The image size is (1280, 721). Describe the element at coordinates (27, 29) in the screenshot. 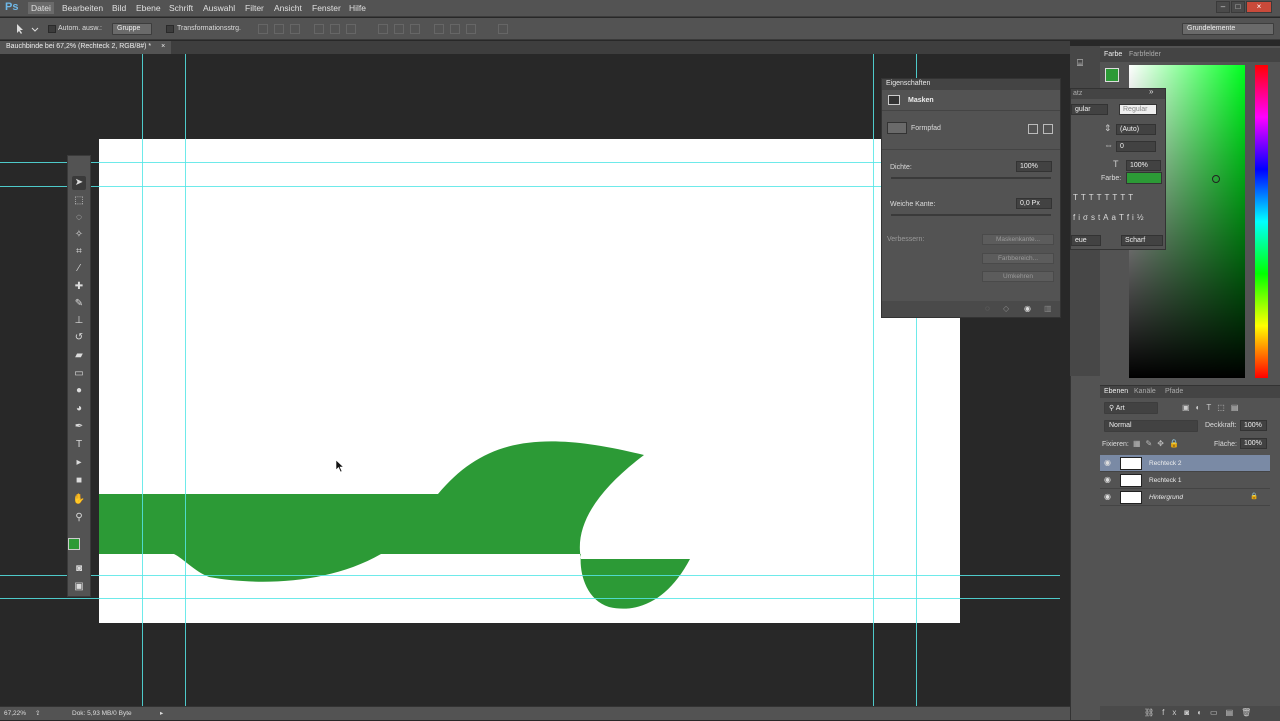

I see `move-tool-preset-icon` at that location.